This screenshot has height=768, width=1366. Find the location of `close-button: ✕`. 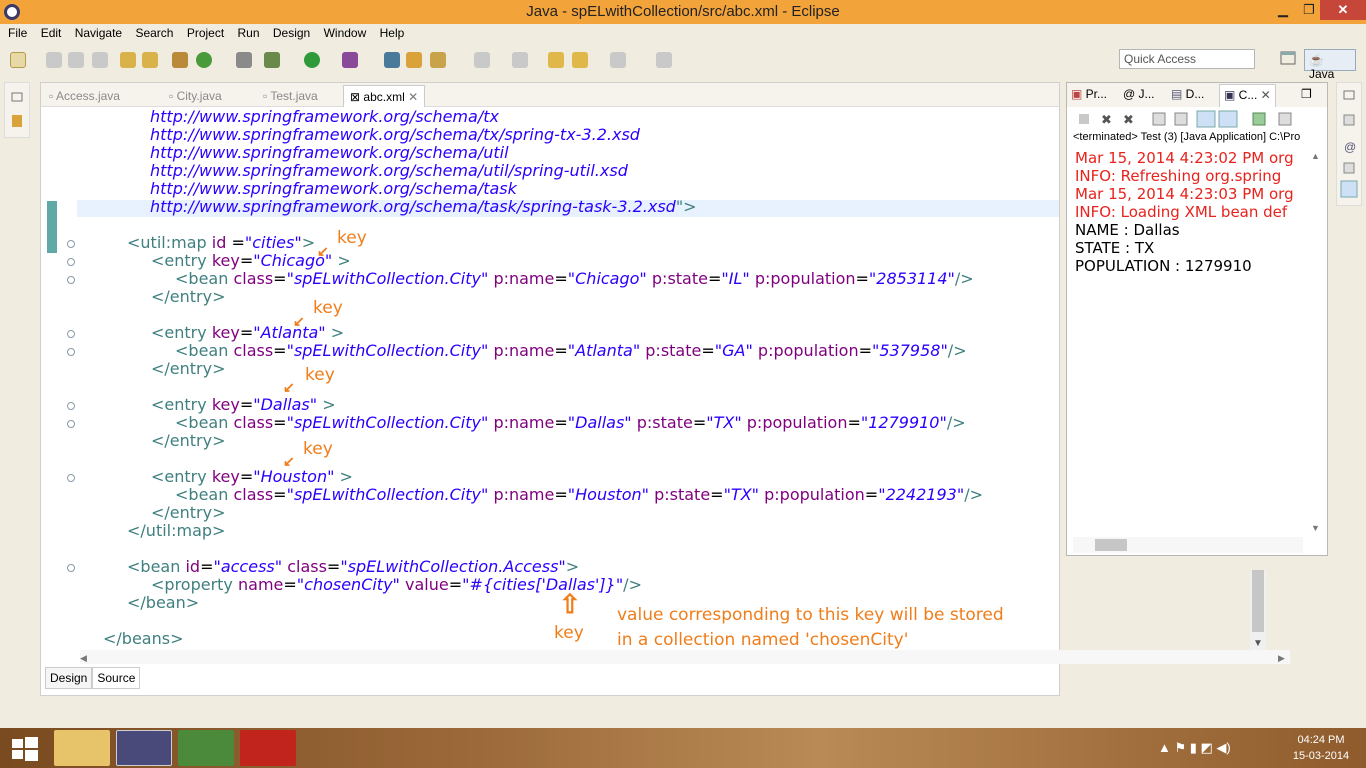

close-button: ✕ is located at coordinates (1343, 10).